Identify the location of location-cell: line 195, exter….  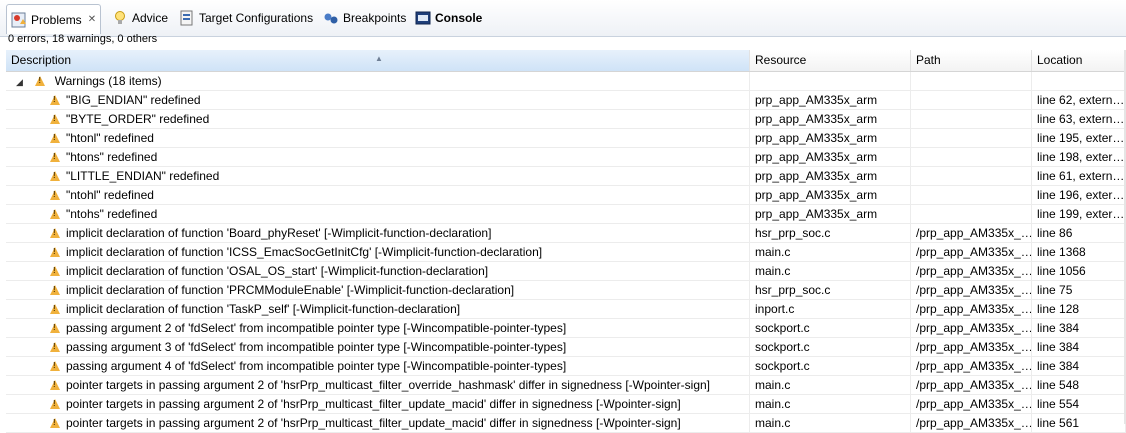
(1079, 138).